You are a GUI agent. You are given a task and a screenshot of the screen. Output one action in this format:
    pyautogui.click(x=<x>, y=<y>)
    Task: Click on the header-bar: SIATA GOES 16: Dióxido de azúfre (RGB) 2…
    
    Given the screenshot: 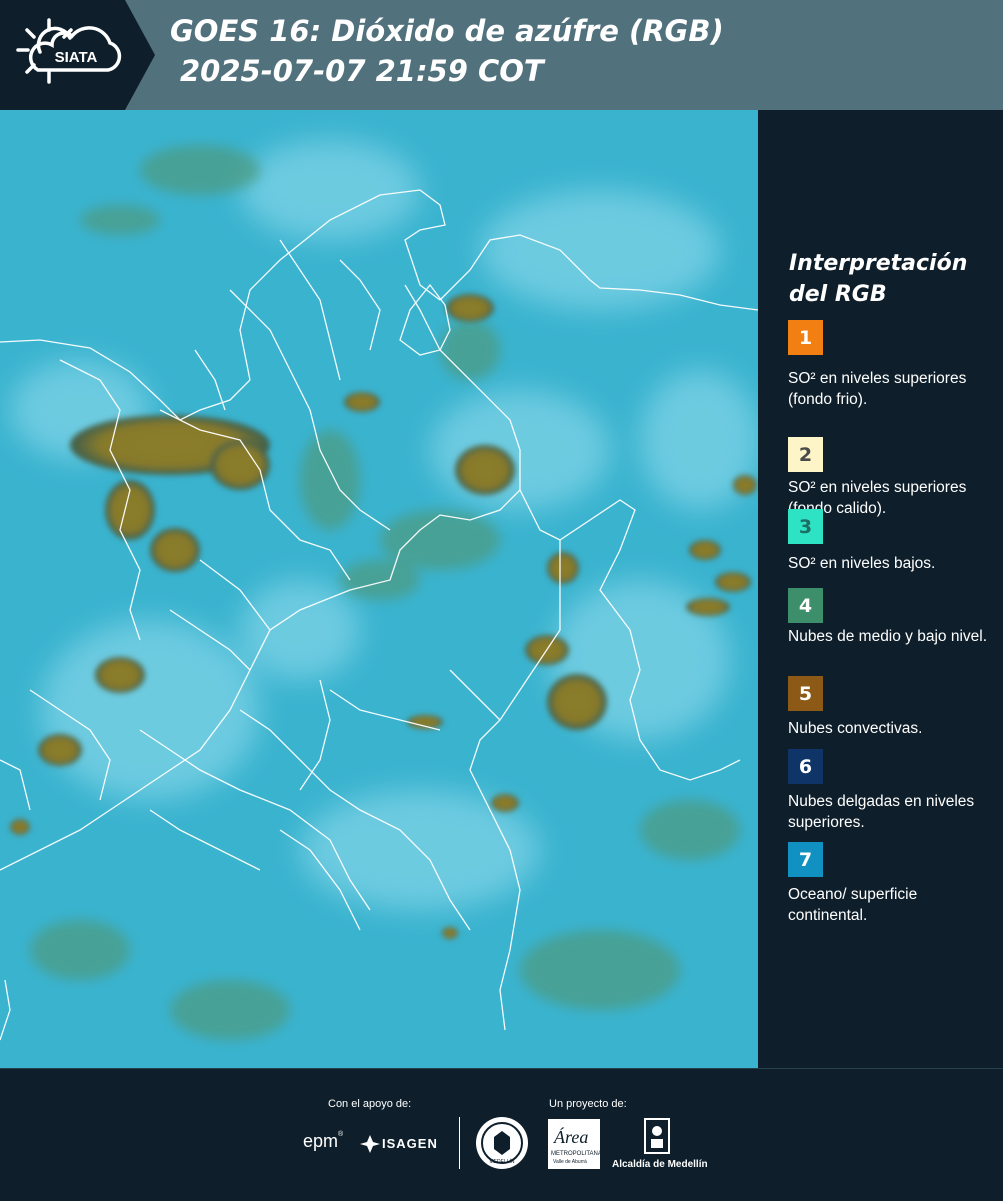 What is the action you would take?
    pyautogui.click(x=501, y=55)
    